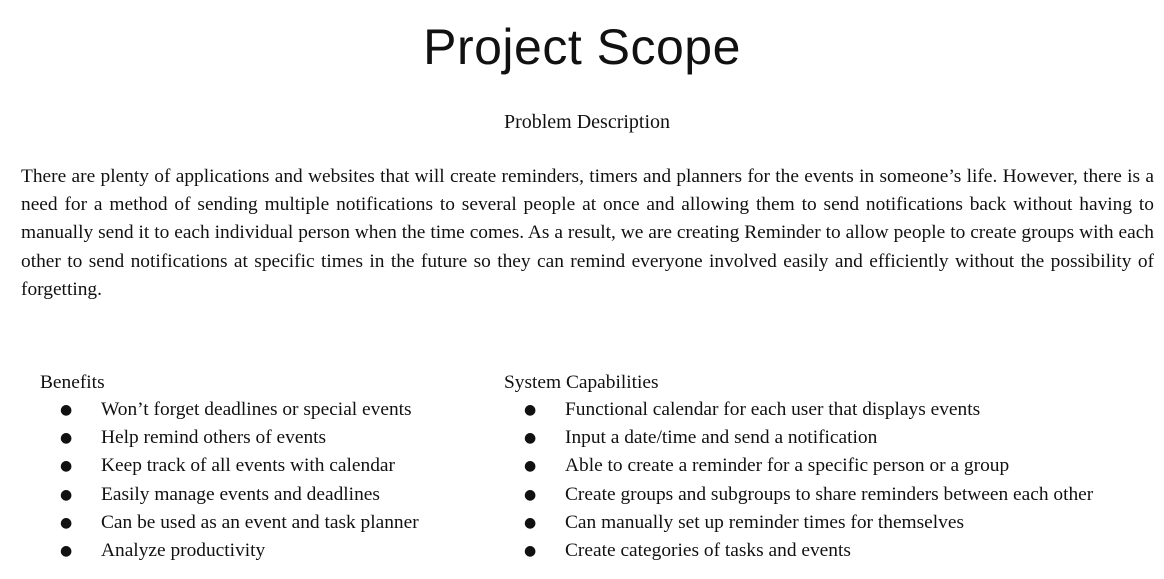 The width and height of the screenshot is (1164, 579). Describe the element at coordinates (214, 438) in the screenshot. I see `list-item-text: Help remind others of events` at that location.